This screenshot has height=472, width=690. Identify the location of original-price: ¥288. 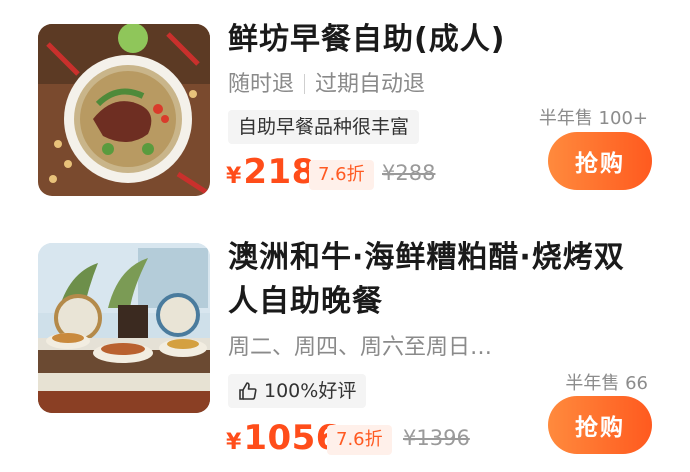
(409, 173).